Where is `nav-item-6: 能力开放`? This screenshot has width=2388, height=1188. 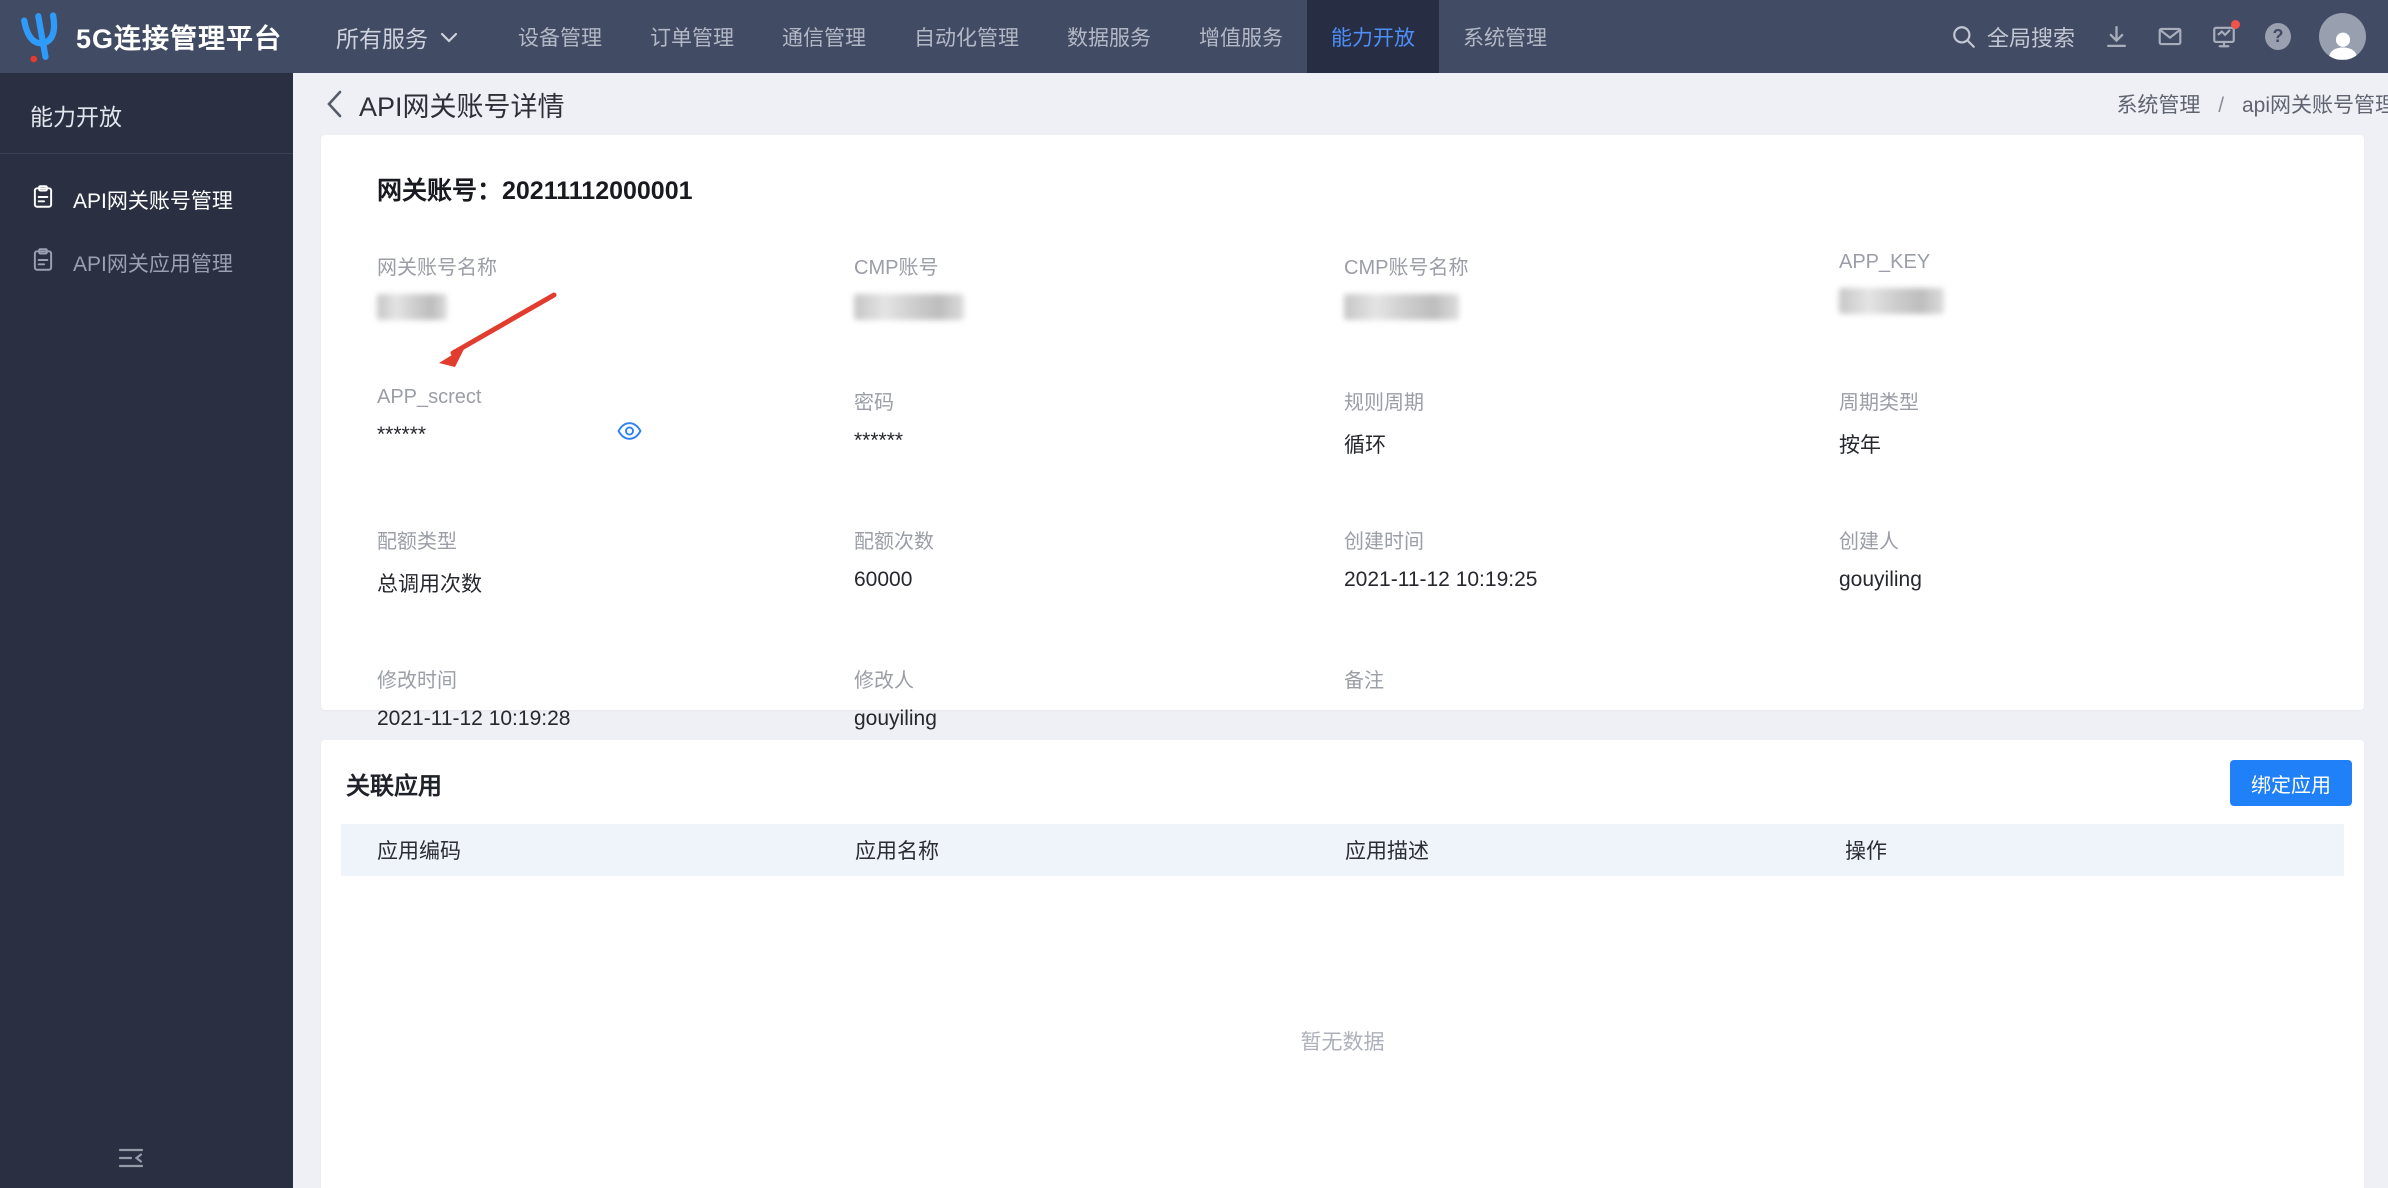
nav-item-6: 能力开放 is located at coordinates (1373, 36).